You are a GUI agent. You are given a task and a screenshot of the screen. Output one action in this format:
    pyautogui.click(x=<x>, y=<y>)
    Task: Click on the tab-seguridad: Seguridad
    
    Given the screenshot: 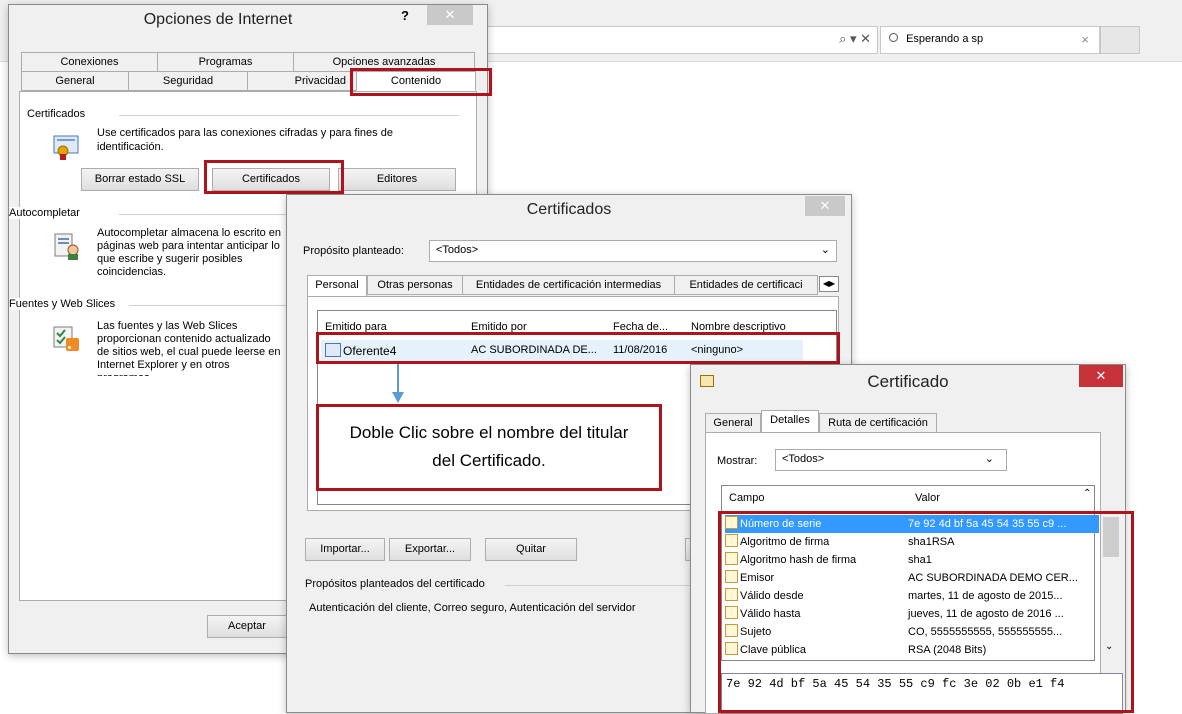 What is the action you would take?
    pyautogui.click(x=188, y=81)
    